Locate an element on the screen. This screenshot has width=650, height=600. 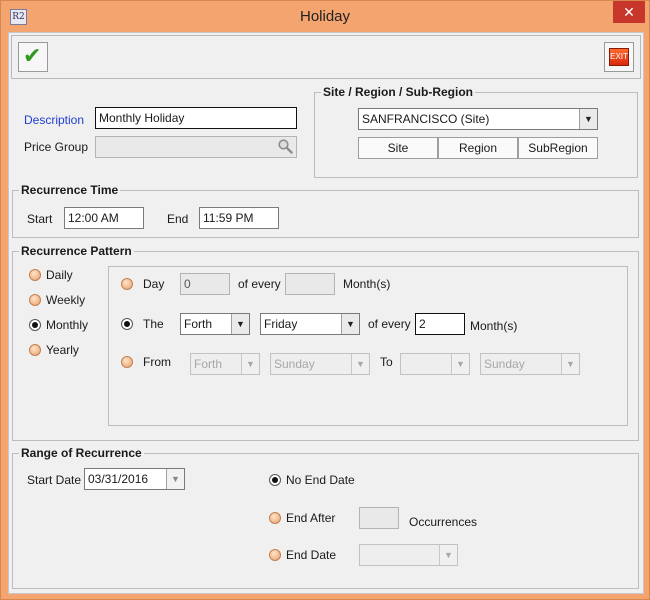
monthly-radio is located at coordinates (35, 325).